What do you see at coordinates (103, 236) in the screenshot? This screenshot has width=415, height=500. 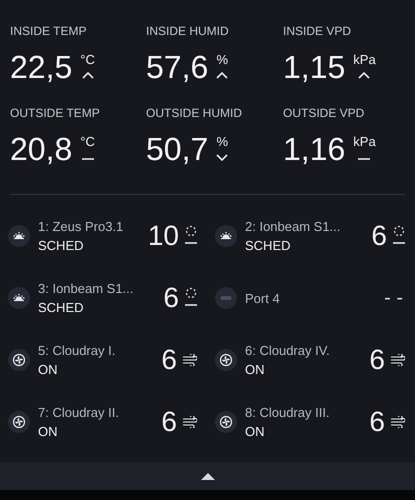 I see `port-item: 1: Zeus Pro3.1 SCHED 10` at bounding box center [103, 236].